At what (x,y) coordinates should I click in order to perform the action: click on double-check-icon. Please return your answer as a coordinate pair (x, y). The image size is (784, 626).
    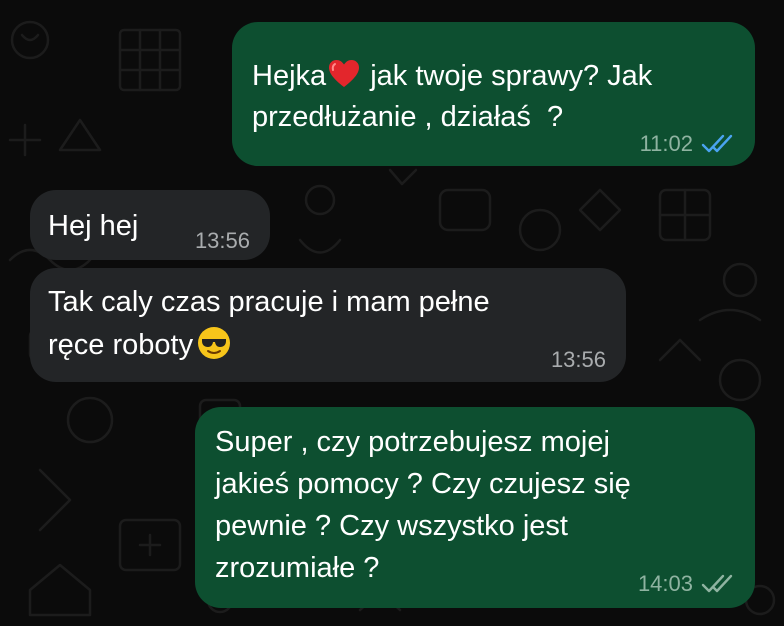
    Looking at the image, I should click on (717, 583).